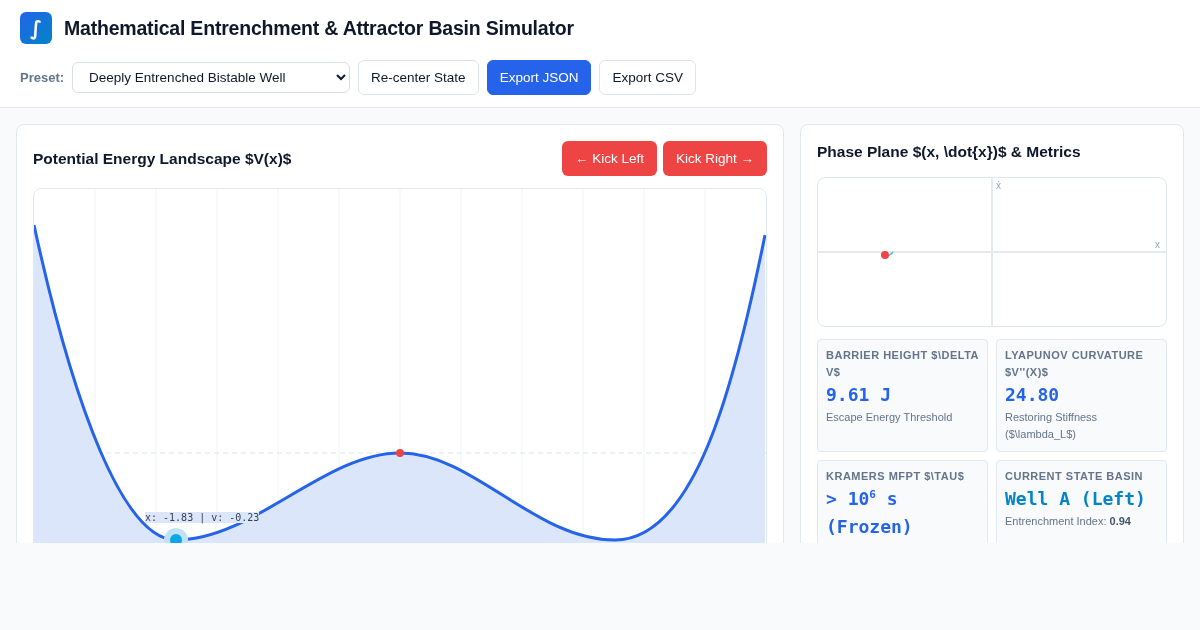  What do you see at coordinates (998, 185) in the screenshot?
I see `axis-label: ẋ` at bounding box center [998, 185].